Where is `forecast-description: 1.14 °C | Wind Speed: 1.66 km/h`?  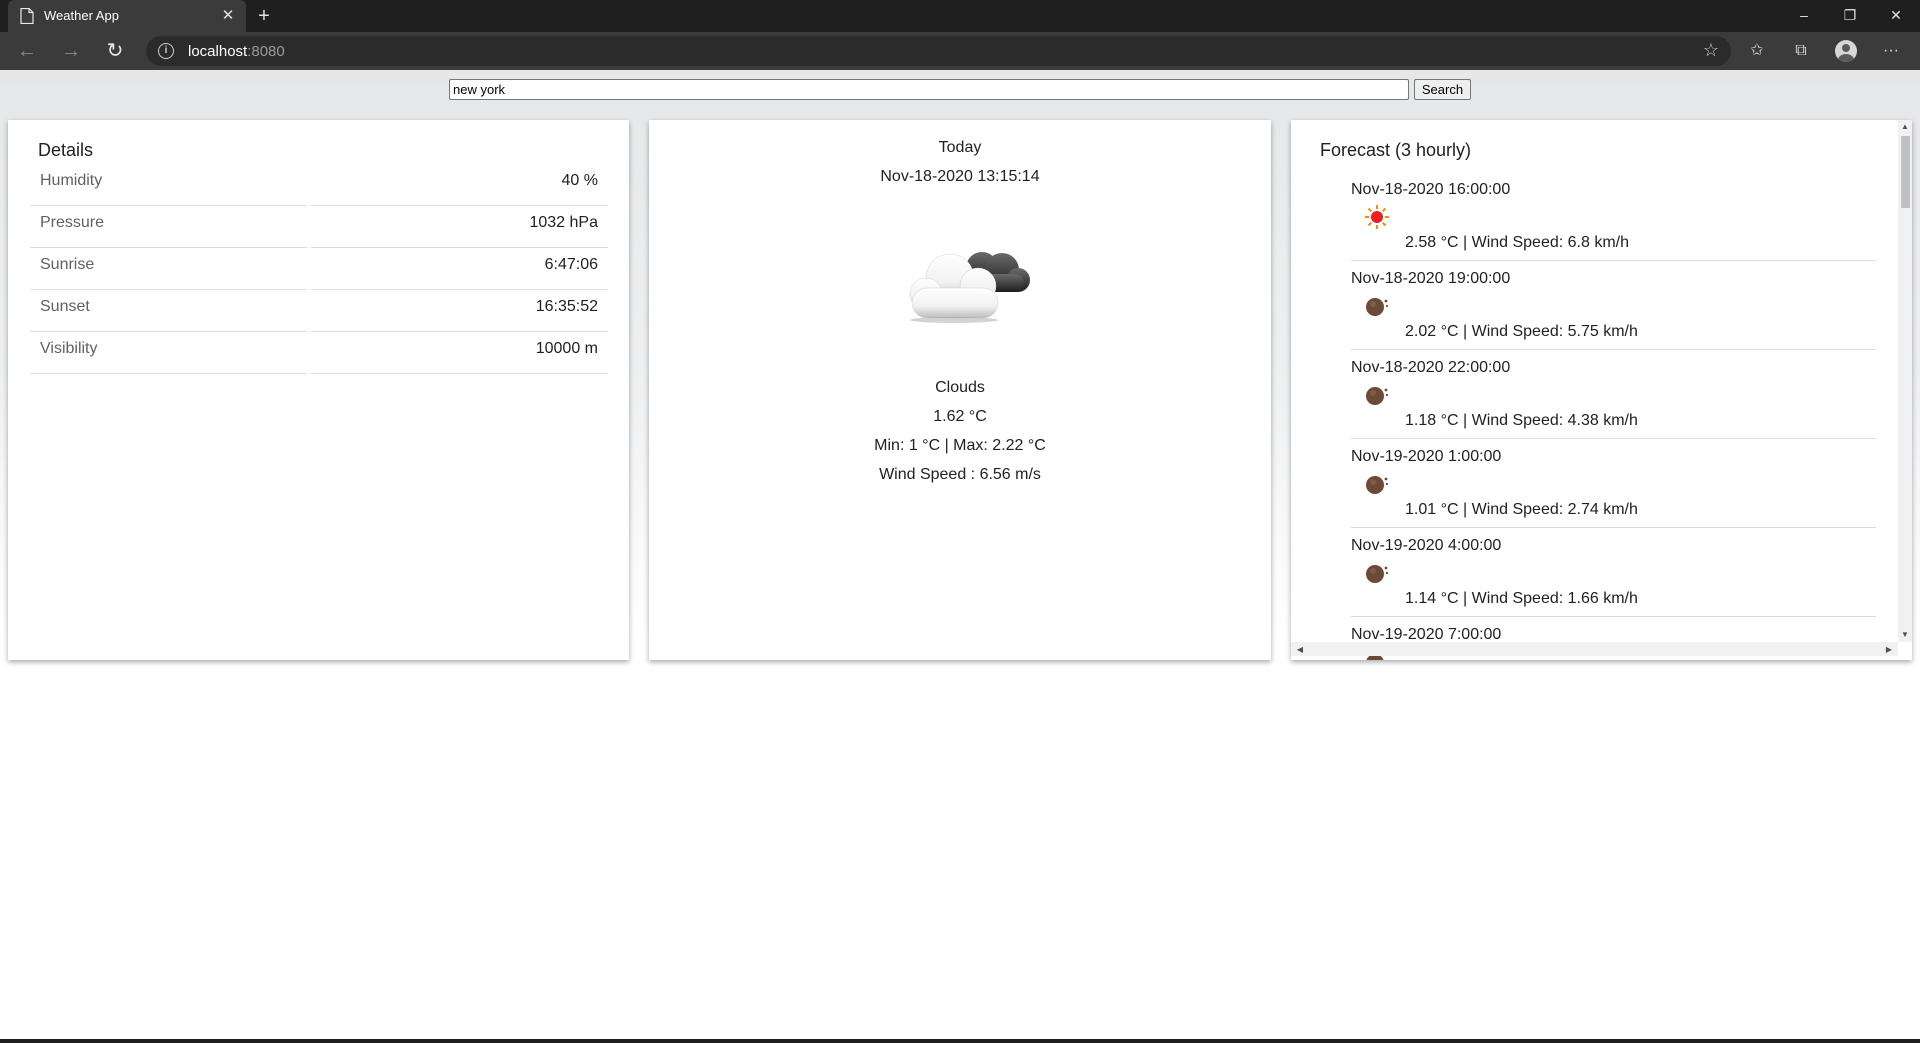
forecast-description: 1.14 °C | Wind Speed: 1.66 km/h is located at coordinates (1521, 598).